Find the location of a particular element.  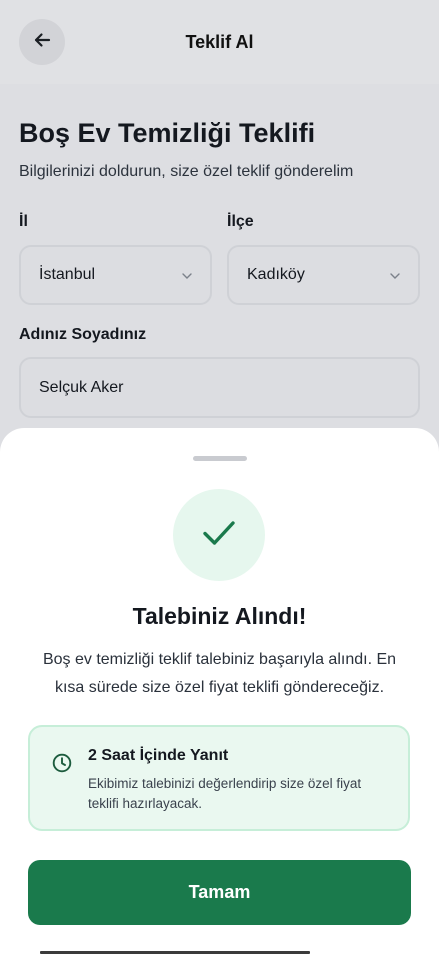

district-select: Kadıköy is located at coordinates (323, 275).